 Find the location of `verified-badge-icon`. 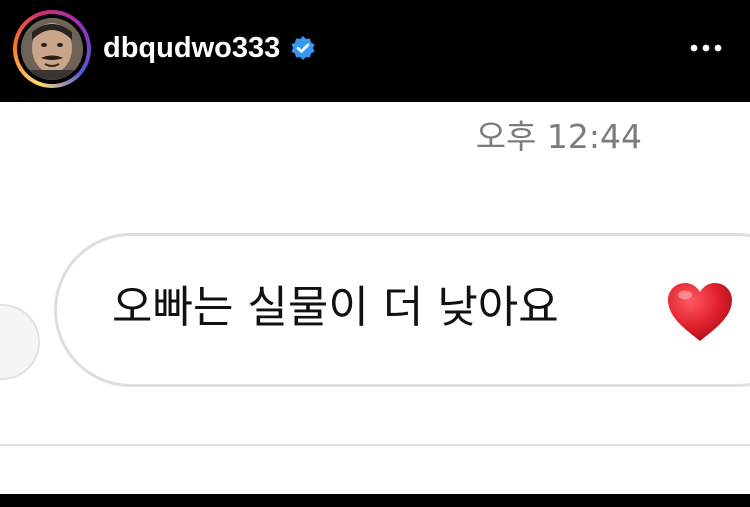

verified-badge-icon is located at coordinates (303, 48).